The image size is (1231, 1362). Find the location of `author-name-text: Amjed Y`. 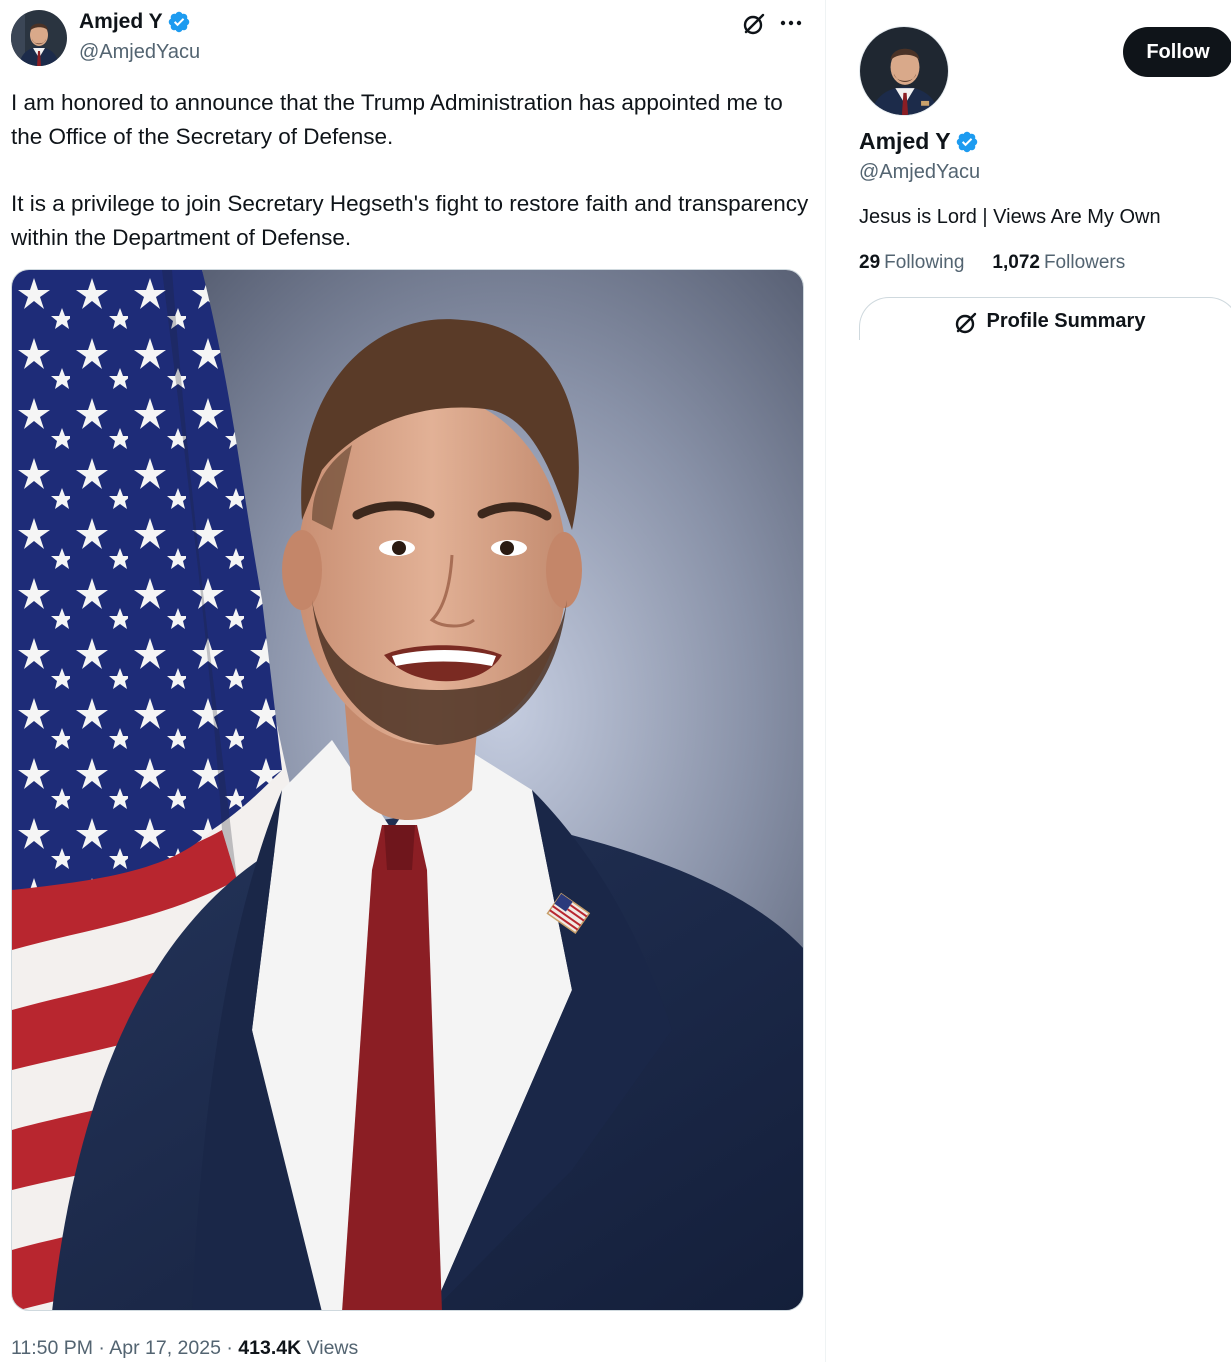

author-name-text: Amjed Y is located at coordinates (121, 21).